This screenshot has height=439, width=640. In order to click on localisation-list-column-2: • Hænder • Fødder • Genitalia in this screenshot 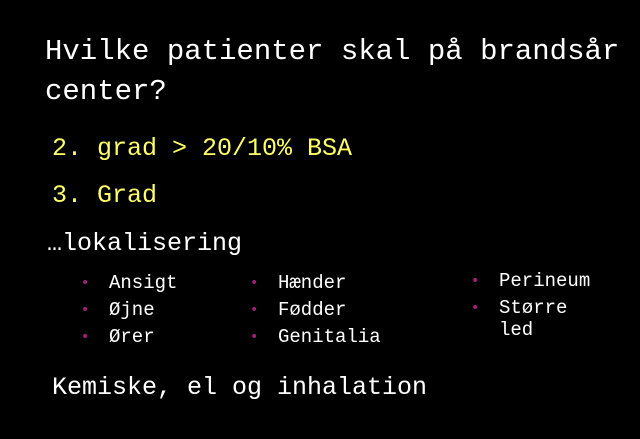, I will do `click(315, 310)`.